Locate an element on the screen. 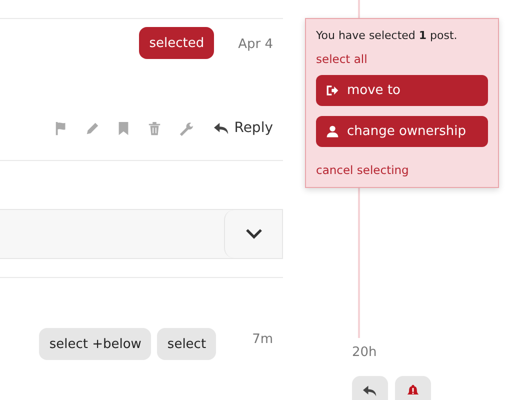 The height and width of the screenshot is (400, 505). move-to-button: move to is located at coordinates (402, 90).